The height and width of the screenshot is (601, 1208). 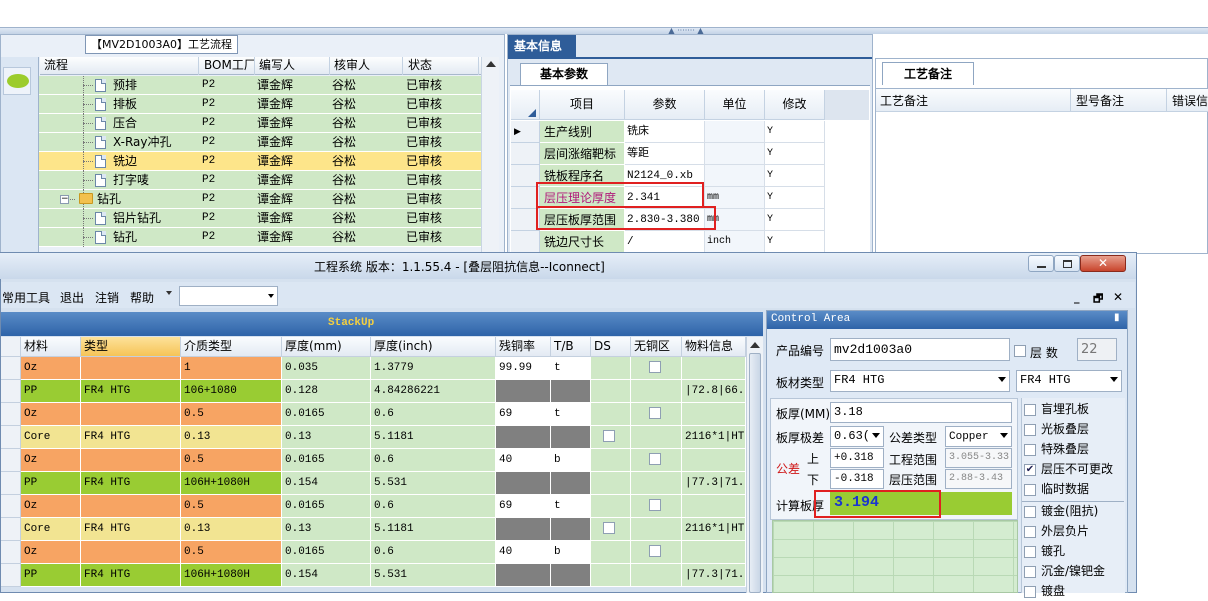 What do you see at coordinates (231, 347) in the screenshot?
I see `stackup-header-2: 介质类型` at bounding box center [231, 347].